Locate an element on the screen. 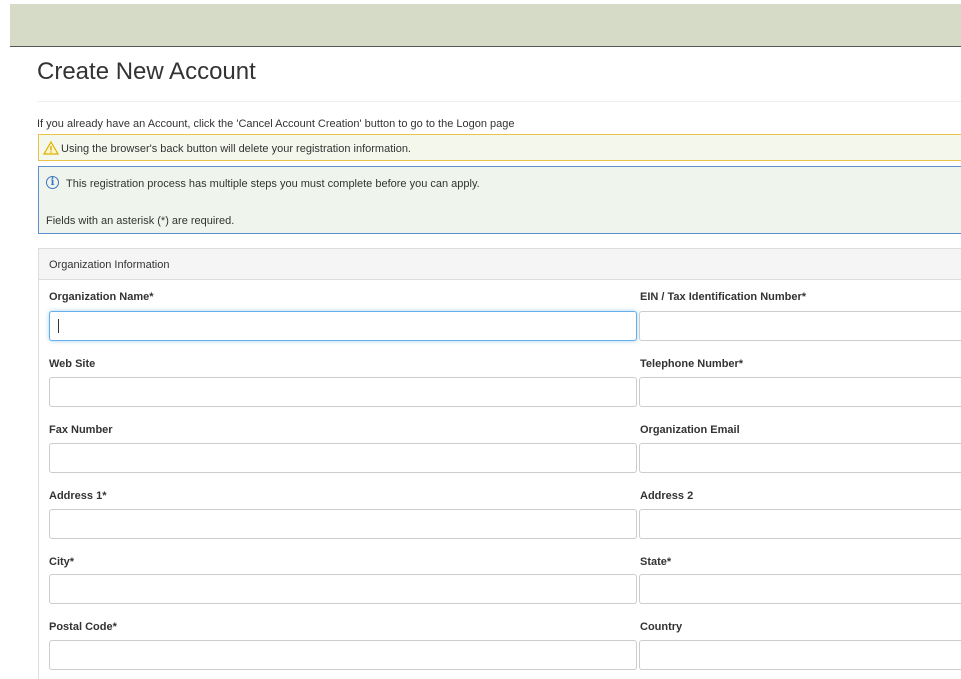 The height and width of the screenshot is (679, 961). fax-label: Fax Number is located at coordinates (81, 430).